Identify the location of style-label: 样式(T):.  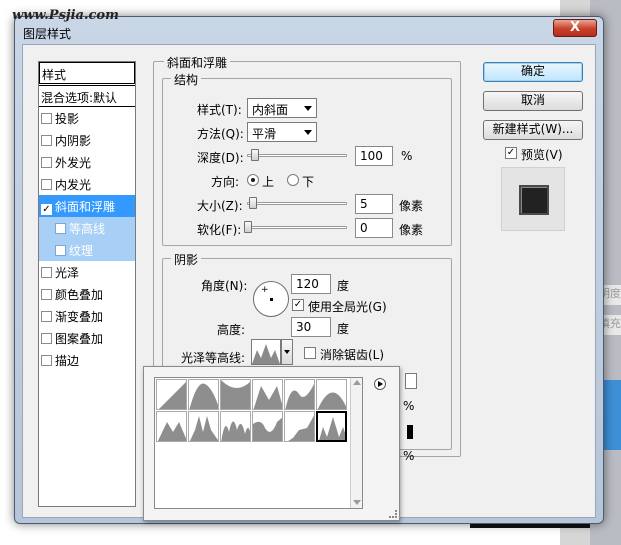
(219, 110).